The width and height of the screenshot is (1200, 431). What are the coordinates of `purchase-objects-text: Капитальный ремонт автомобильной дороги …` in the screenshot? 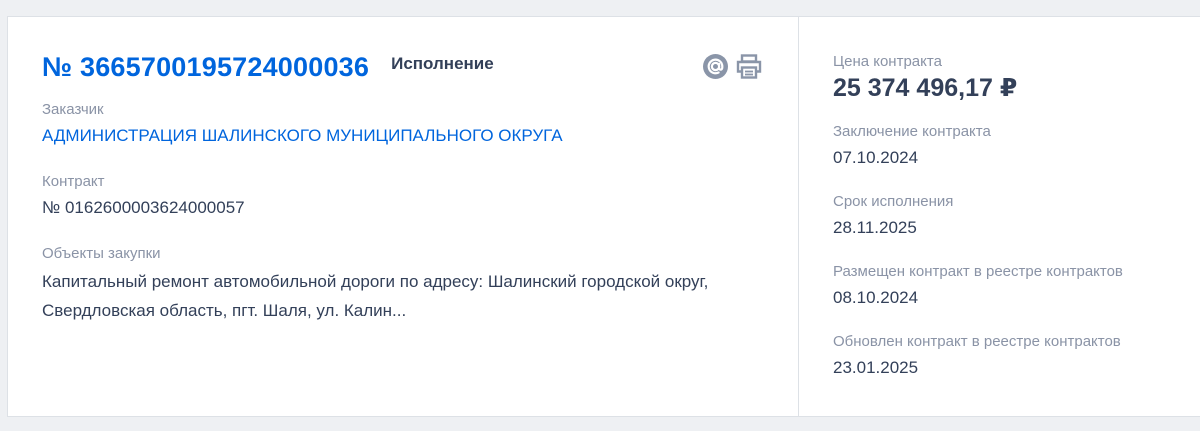 It's located at (375, 296).